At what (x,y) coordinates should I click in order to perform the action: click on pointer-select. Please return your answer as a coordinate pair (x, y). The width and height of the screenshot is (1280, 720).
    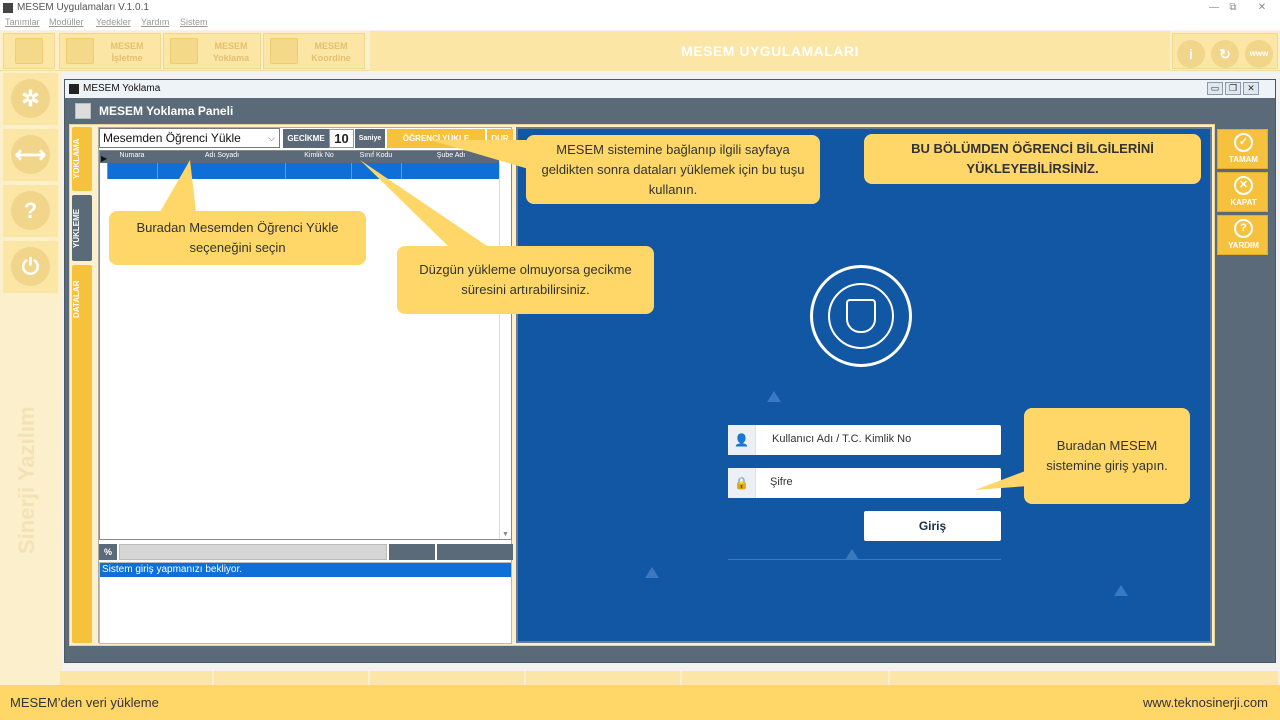
    Looking at the image, I should click on (178, 186).